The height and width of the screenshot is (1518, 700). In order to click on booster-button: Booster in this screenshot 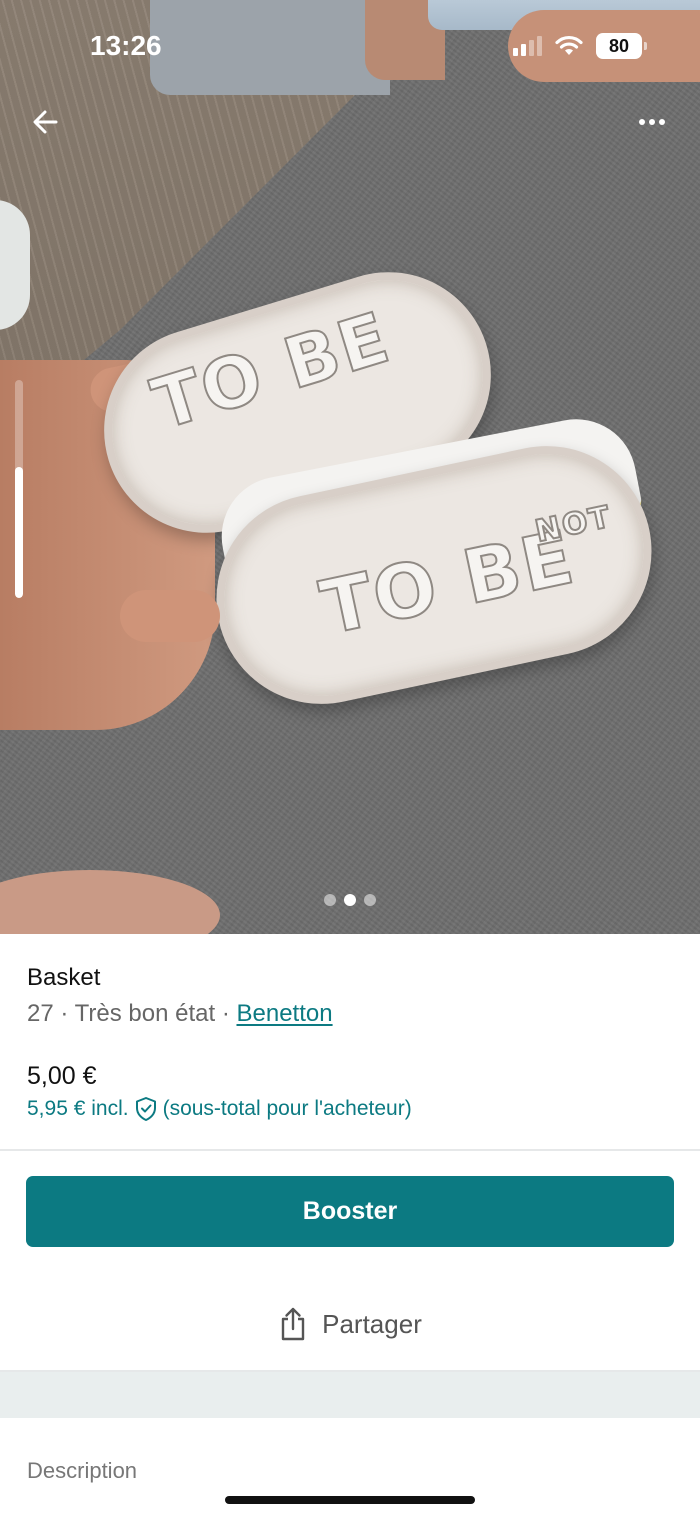, I will do `click(350, 1211)`.